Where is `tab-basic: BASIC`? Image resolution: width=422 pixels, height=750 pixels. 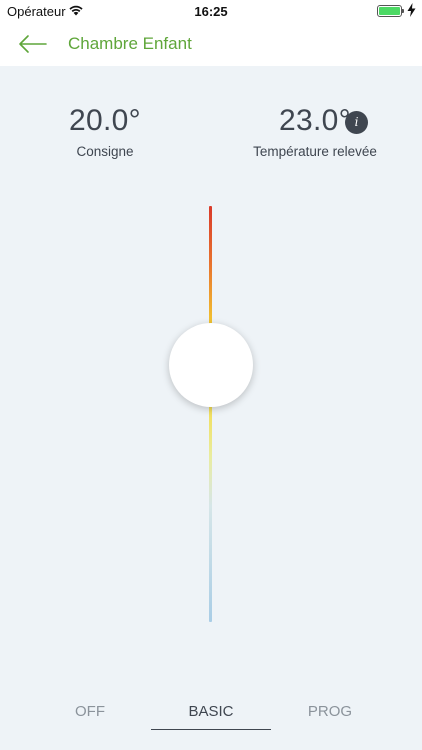 tab-basic: BASIC is located at coordinates (211, 714).